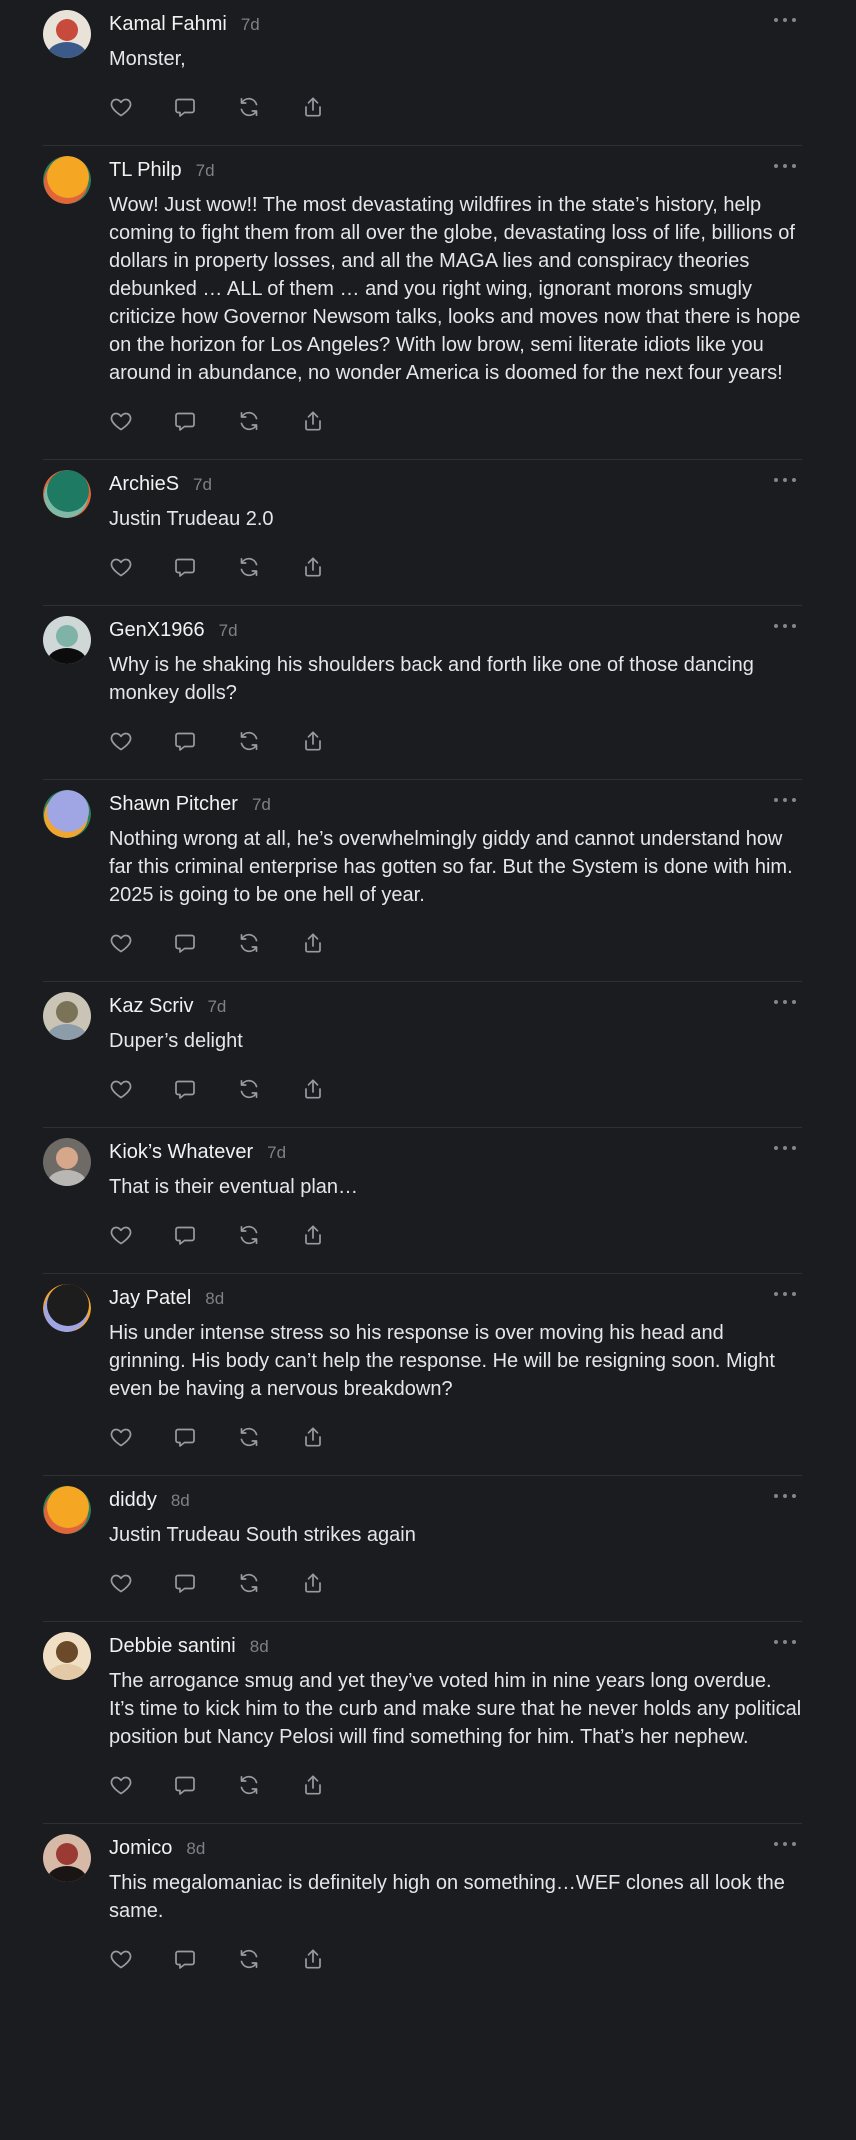 Image resolution: width=856 pixels, height=2140 pixels. What do you see at coordinates (133, 1500) in the screenshot?
I see `comment-author: diddy` at bounding box center [133, 1500].